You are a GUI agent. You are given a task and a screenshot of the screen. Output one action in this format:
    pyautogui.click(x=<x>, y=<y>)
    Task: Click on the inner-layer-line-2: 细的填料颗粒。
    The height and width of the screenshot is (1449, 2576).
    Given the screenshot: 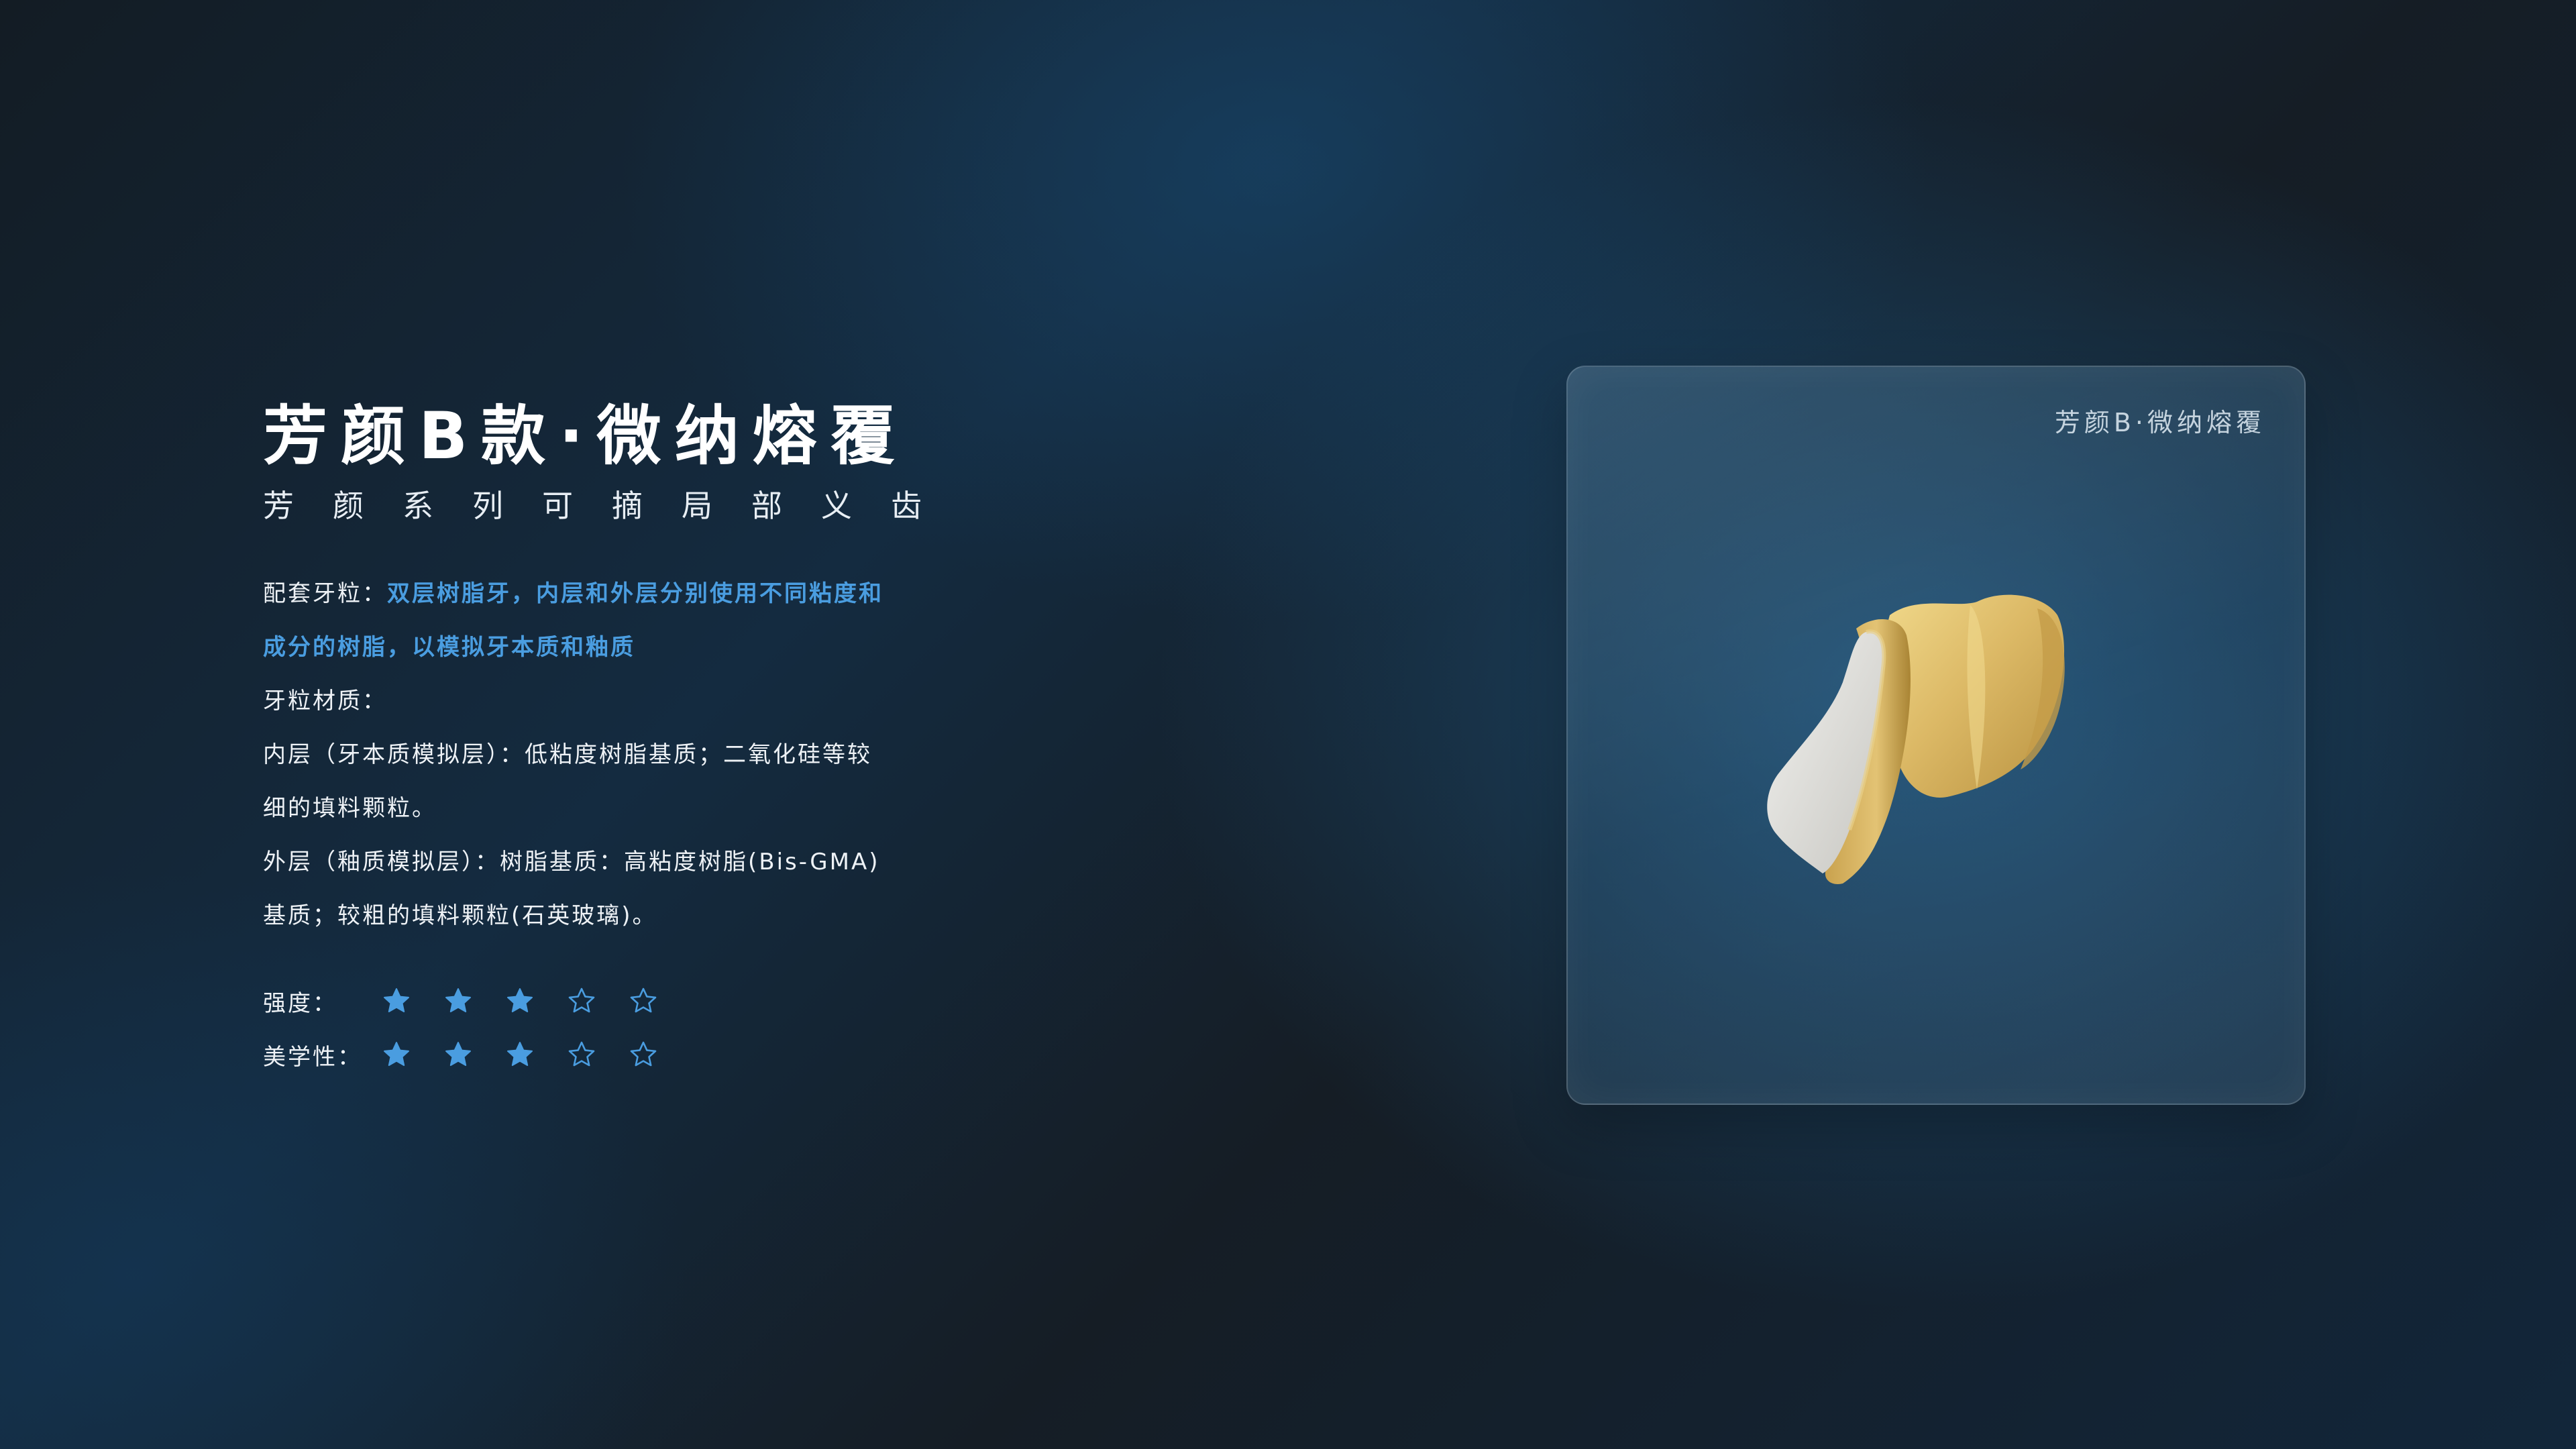 What is the action you would take?
    pyautogui.click(x=350, y=808)
    